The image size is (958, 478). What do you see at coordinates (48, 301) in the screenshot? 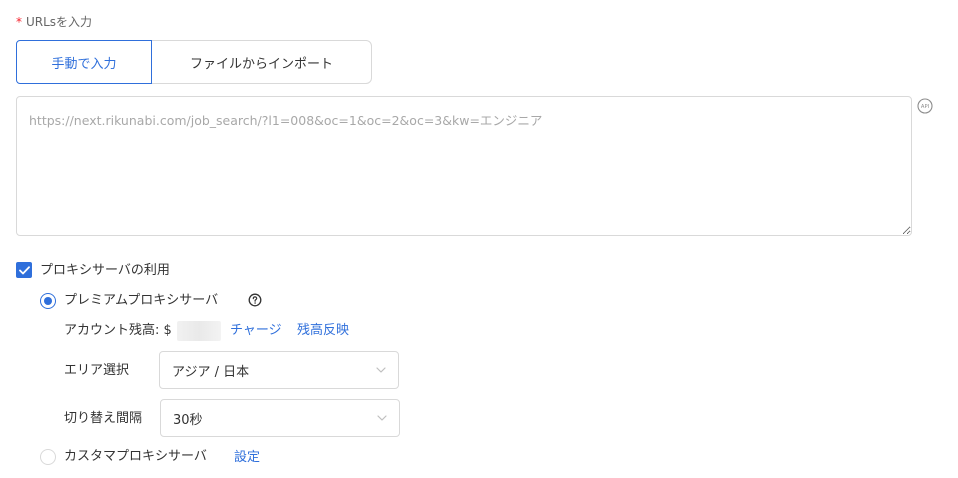
I see `premium-proxy-radio` at bounding box center [48, 301].